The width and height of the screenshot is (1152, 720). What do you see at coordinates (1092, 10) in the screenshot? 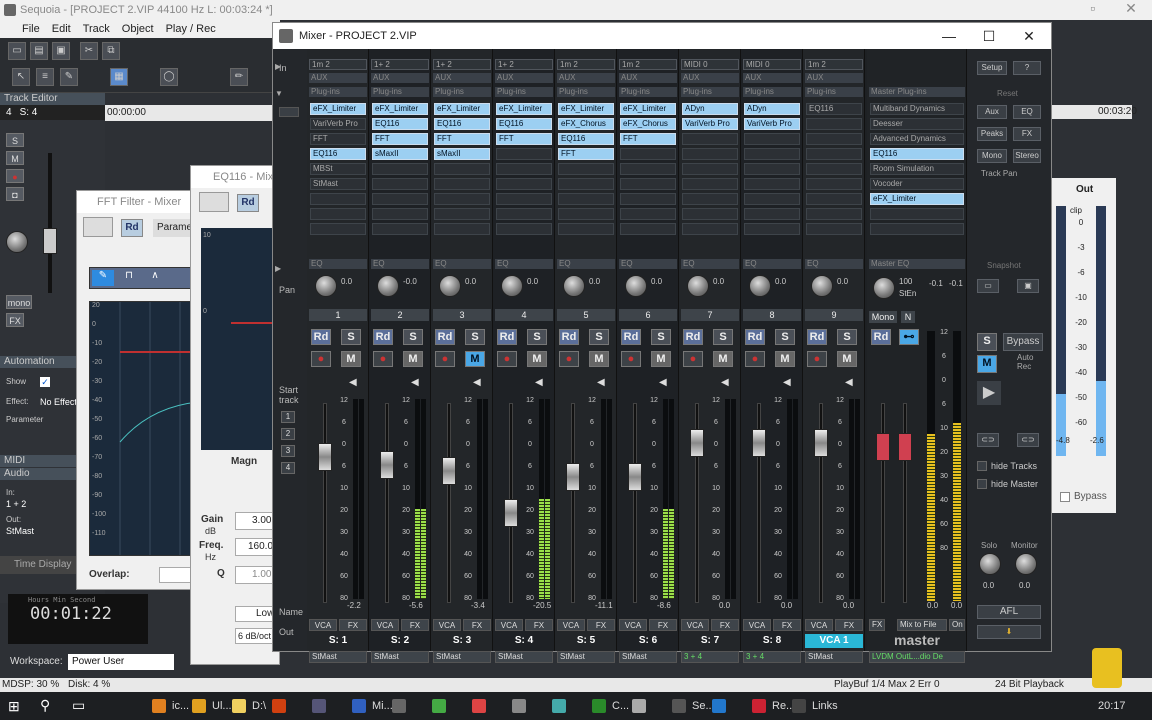
I see `restore-icon: ▫` at bounding box center [1092, 10].